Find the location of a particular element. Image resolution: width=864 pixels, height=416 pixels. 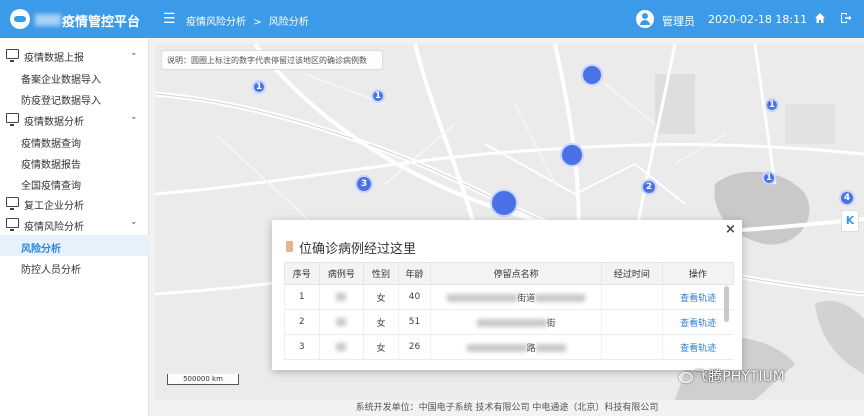

footer-credits: 系统开发单位：中国电子系统 技术有限公司 中电通途（北京）科技有限公司 is located at coordinates (507, 408).